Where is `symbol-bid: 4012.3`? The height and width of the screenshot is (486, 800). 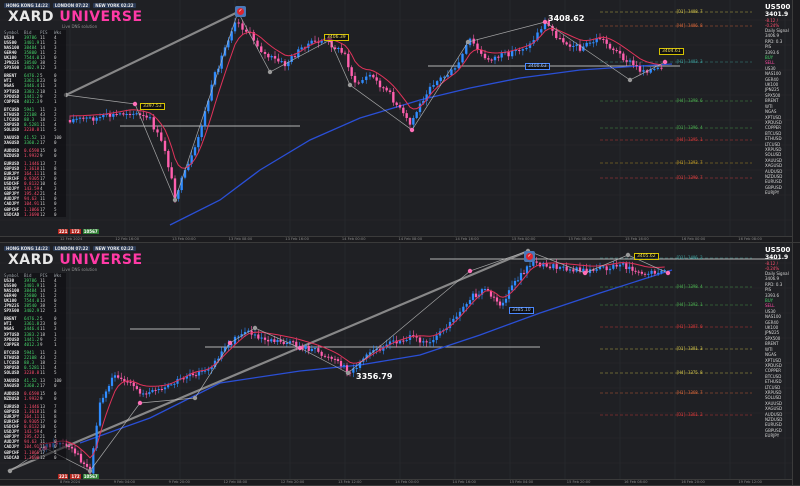 symbol-bid: 4012.3 is located at coordinates (32, 344).